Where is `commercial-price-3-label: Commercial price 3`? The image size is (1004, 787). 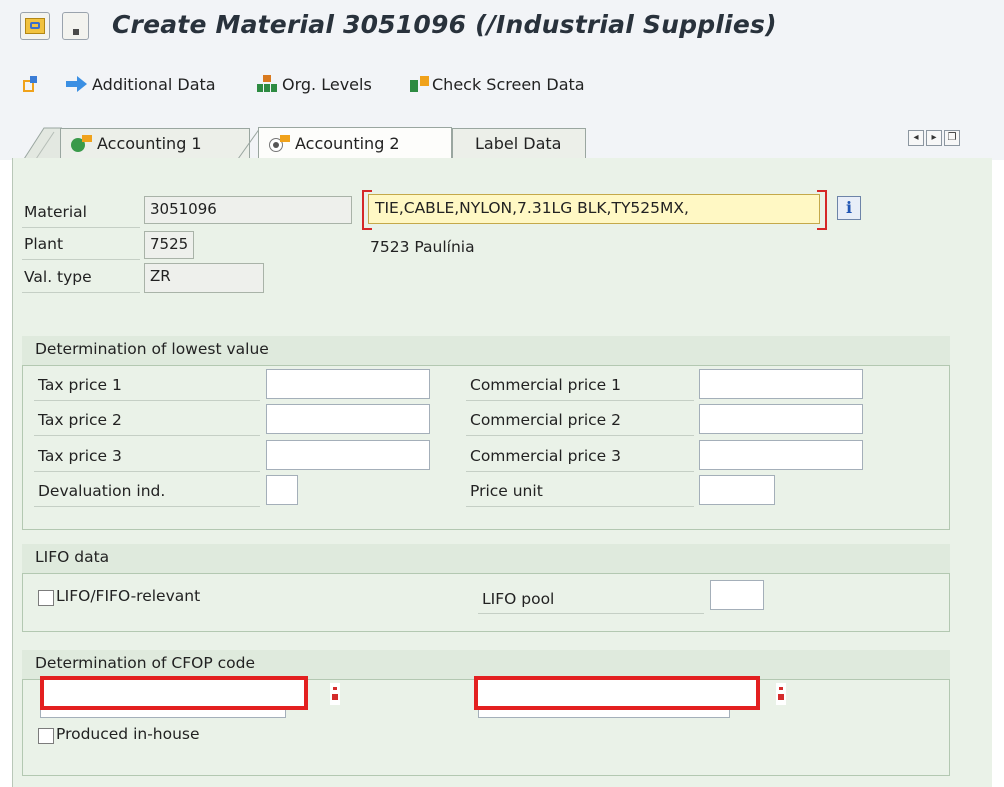 commercial-price-3-label: Commercial price 3 is located at coordinates (545, 456).